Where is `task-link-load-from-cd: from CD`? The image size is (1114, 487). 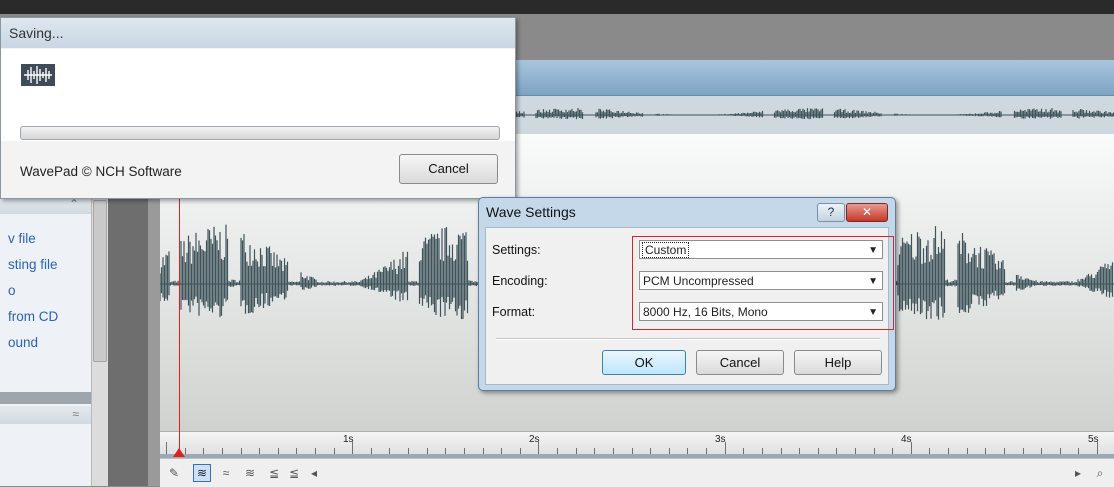
task-link-load-from-cd: from CD is located at coordinates (33, 321).